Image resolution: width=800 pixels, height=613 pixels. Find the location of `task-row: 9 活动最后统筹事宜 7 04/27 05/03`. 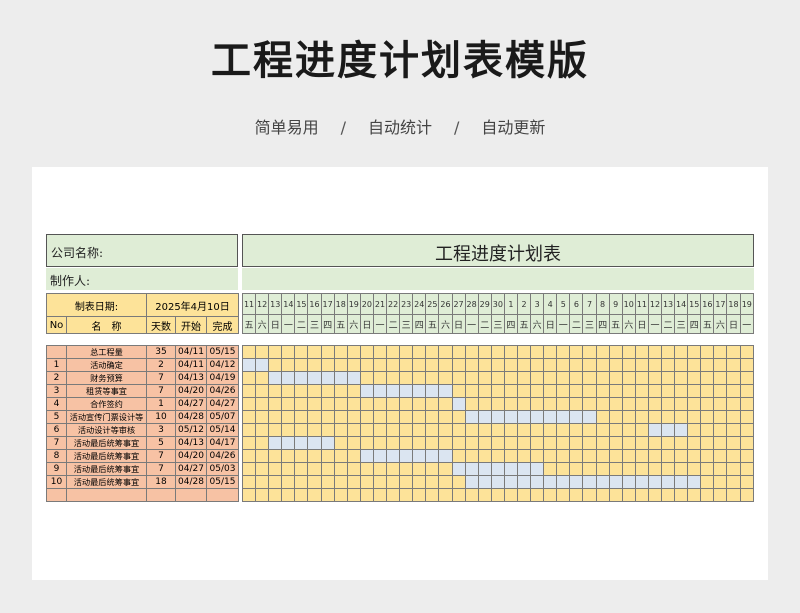

task-row: 9 活动最后统筹事宜 7 04/27 05/03 is located at coordinates (142, 469).